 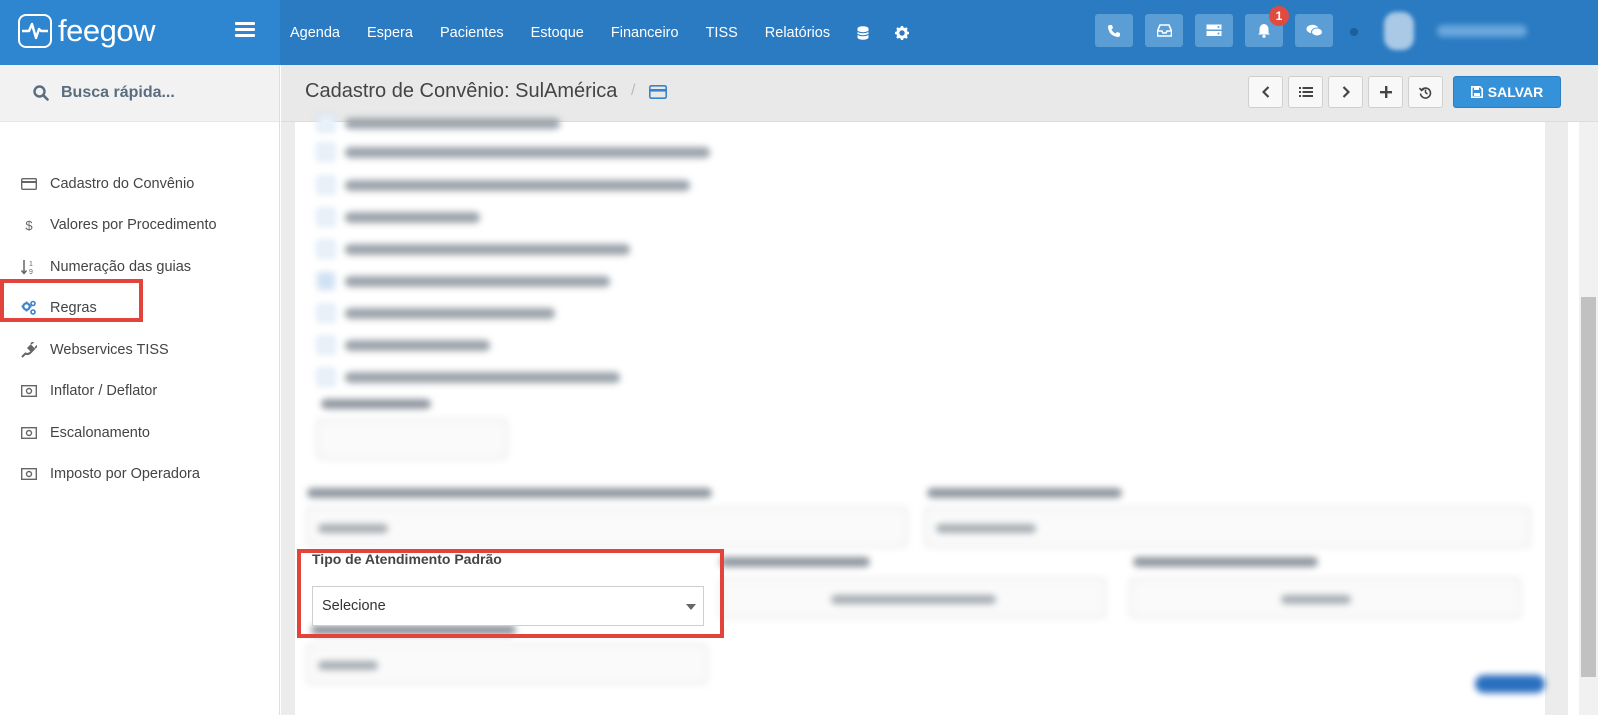 I want to click on chevron-right-icon, so click(x=1346, y=92).